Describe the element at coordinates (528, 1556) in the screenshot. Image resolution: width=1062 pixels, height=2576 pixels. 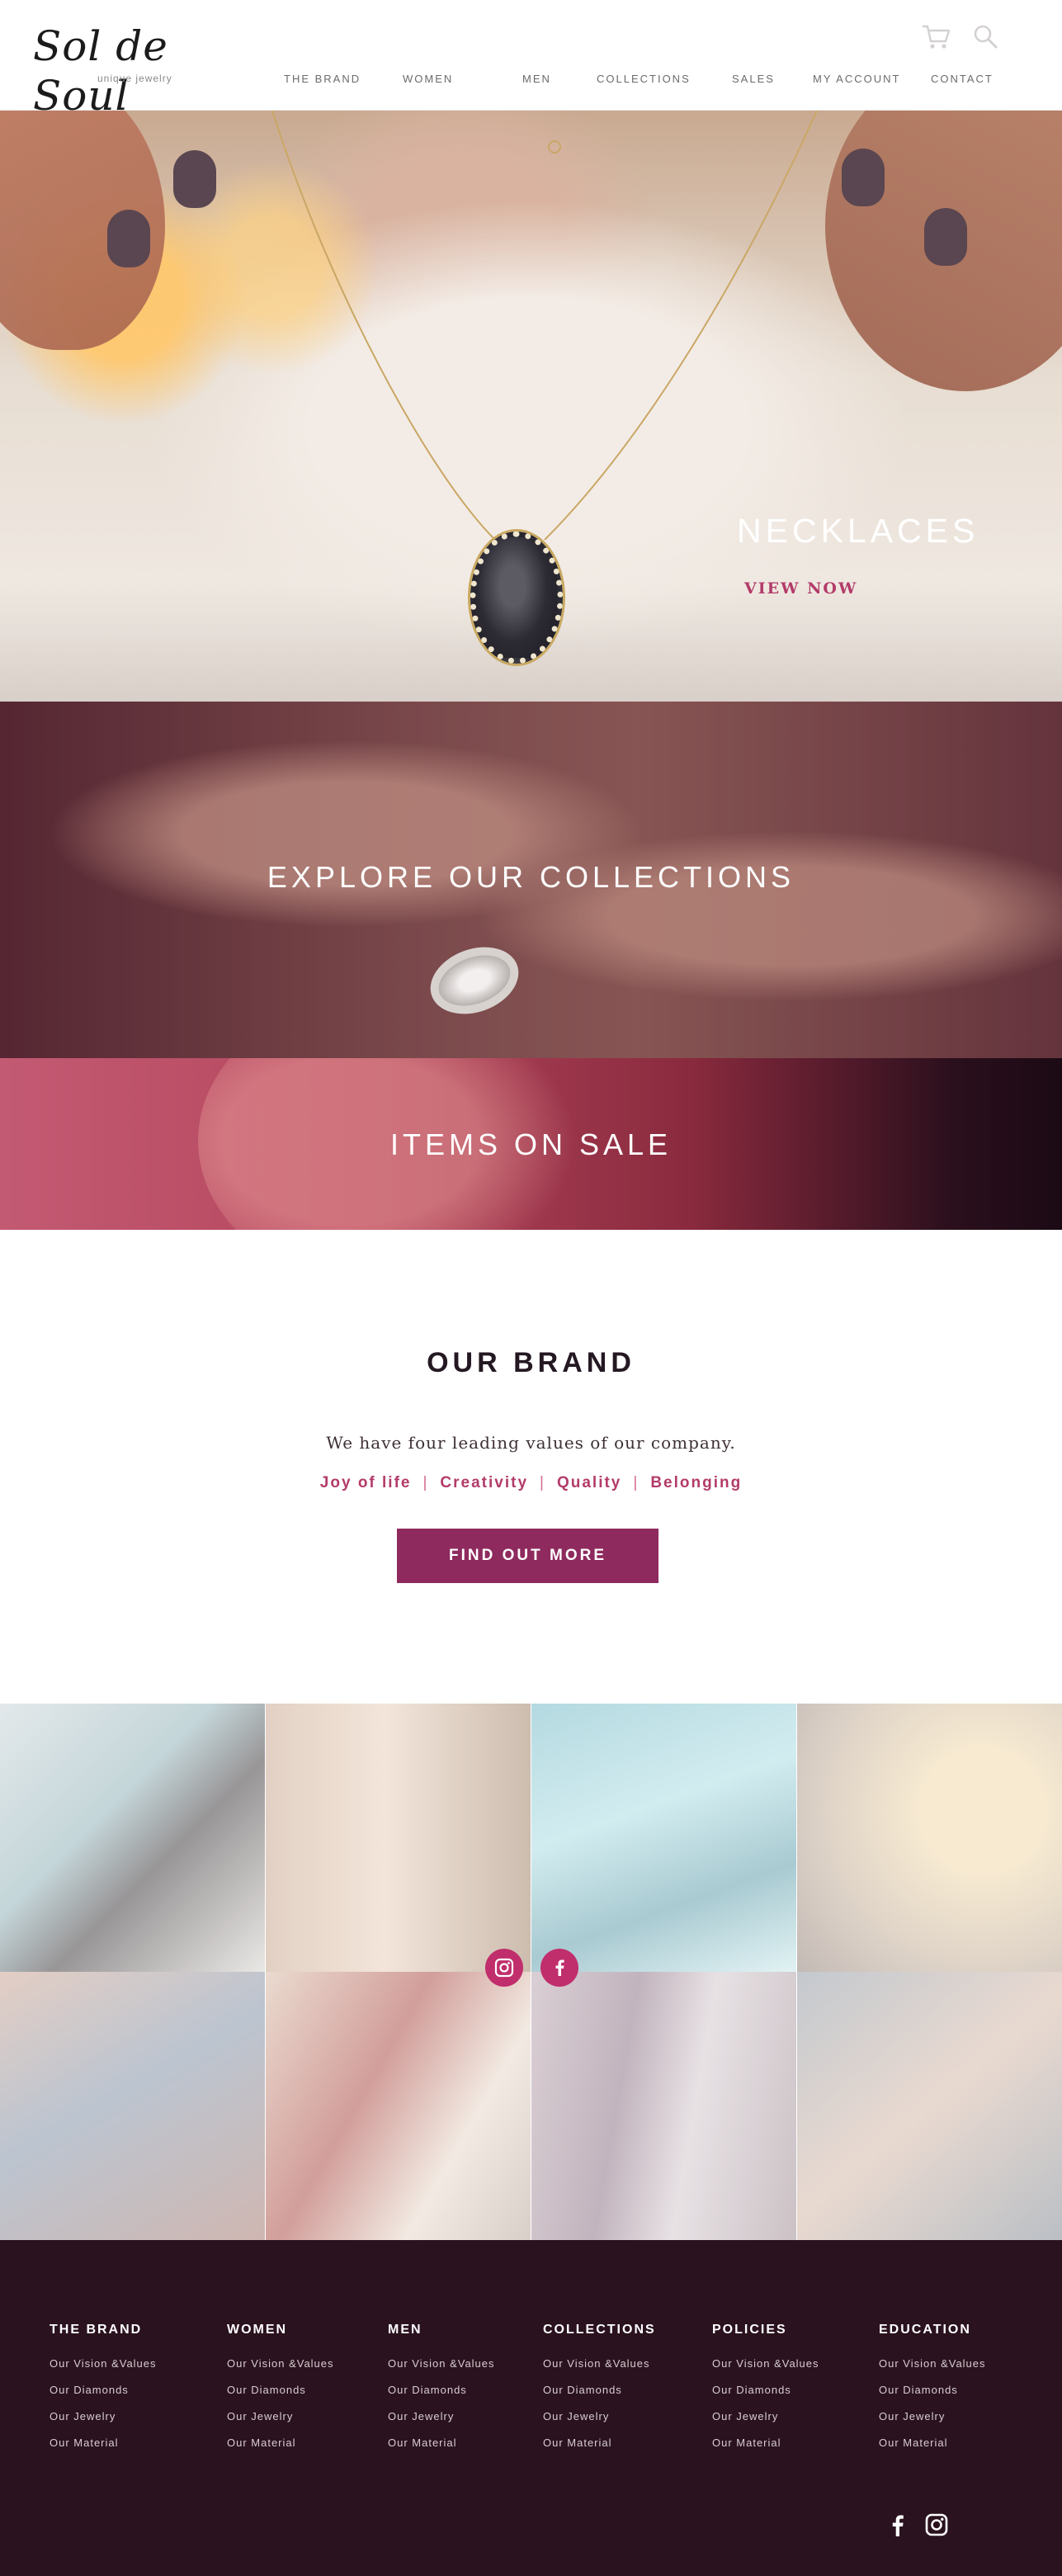
I see `find-out-more-button: FIND OUT MORE` at that location.